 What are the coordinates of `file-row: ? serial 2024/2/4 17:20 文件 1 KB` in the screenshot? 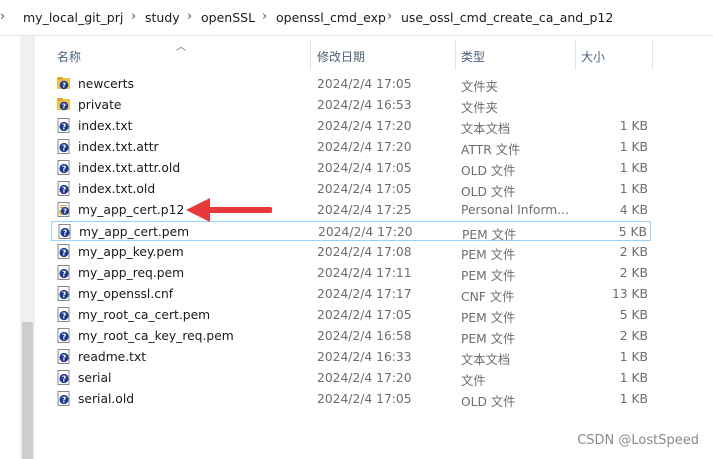 It's located at (351, 378).